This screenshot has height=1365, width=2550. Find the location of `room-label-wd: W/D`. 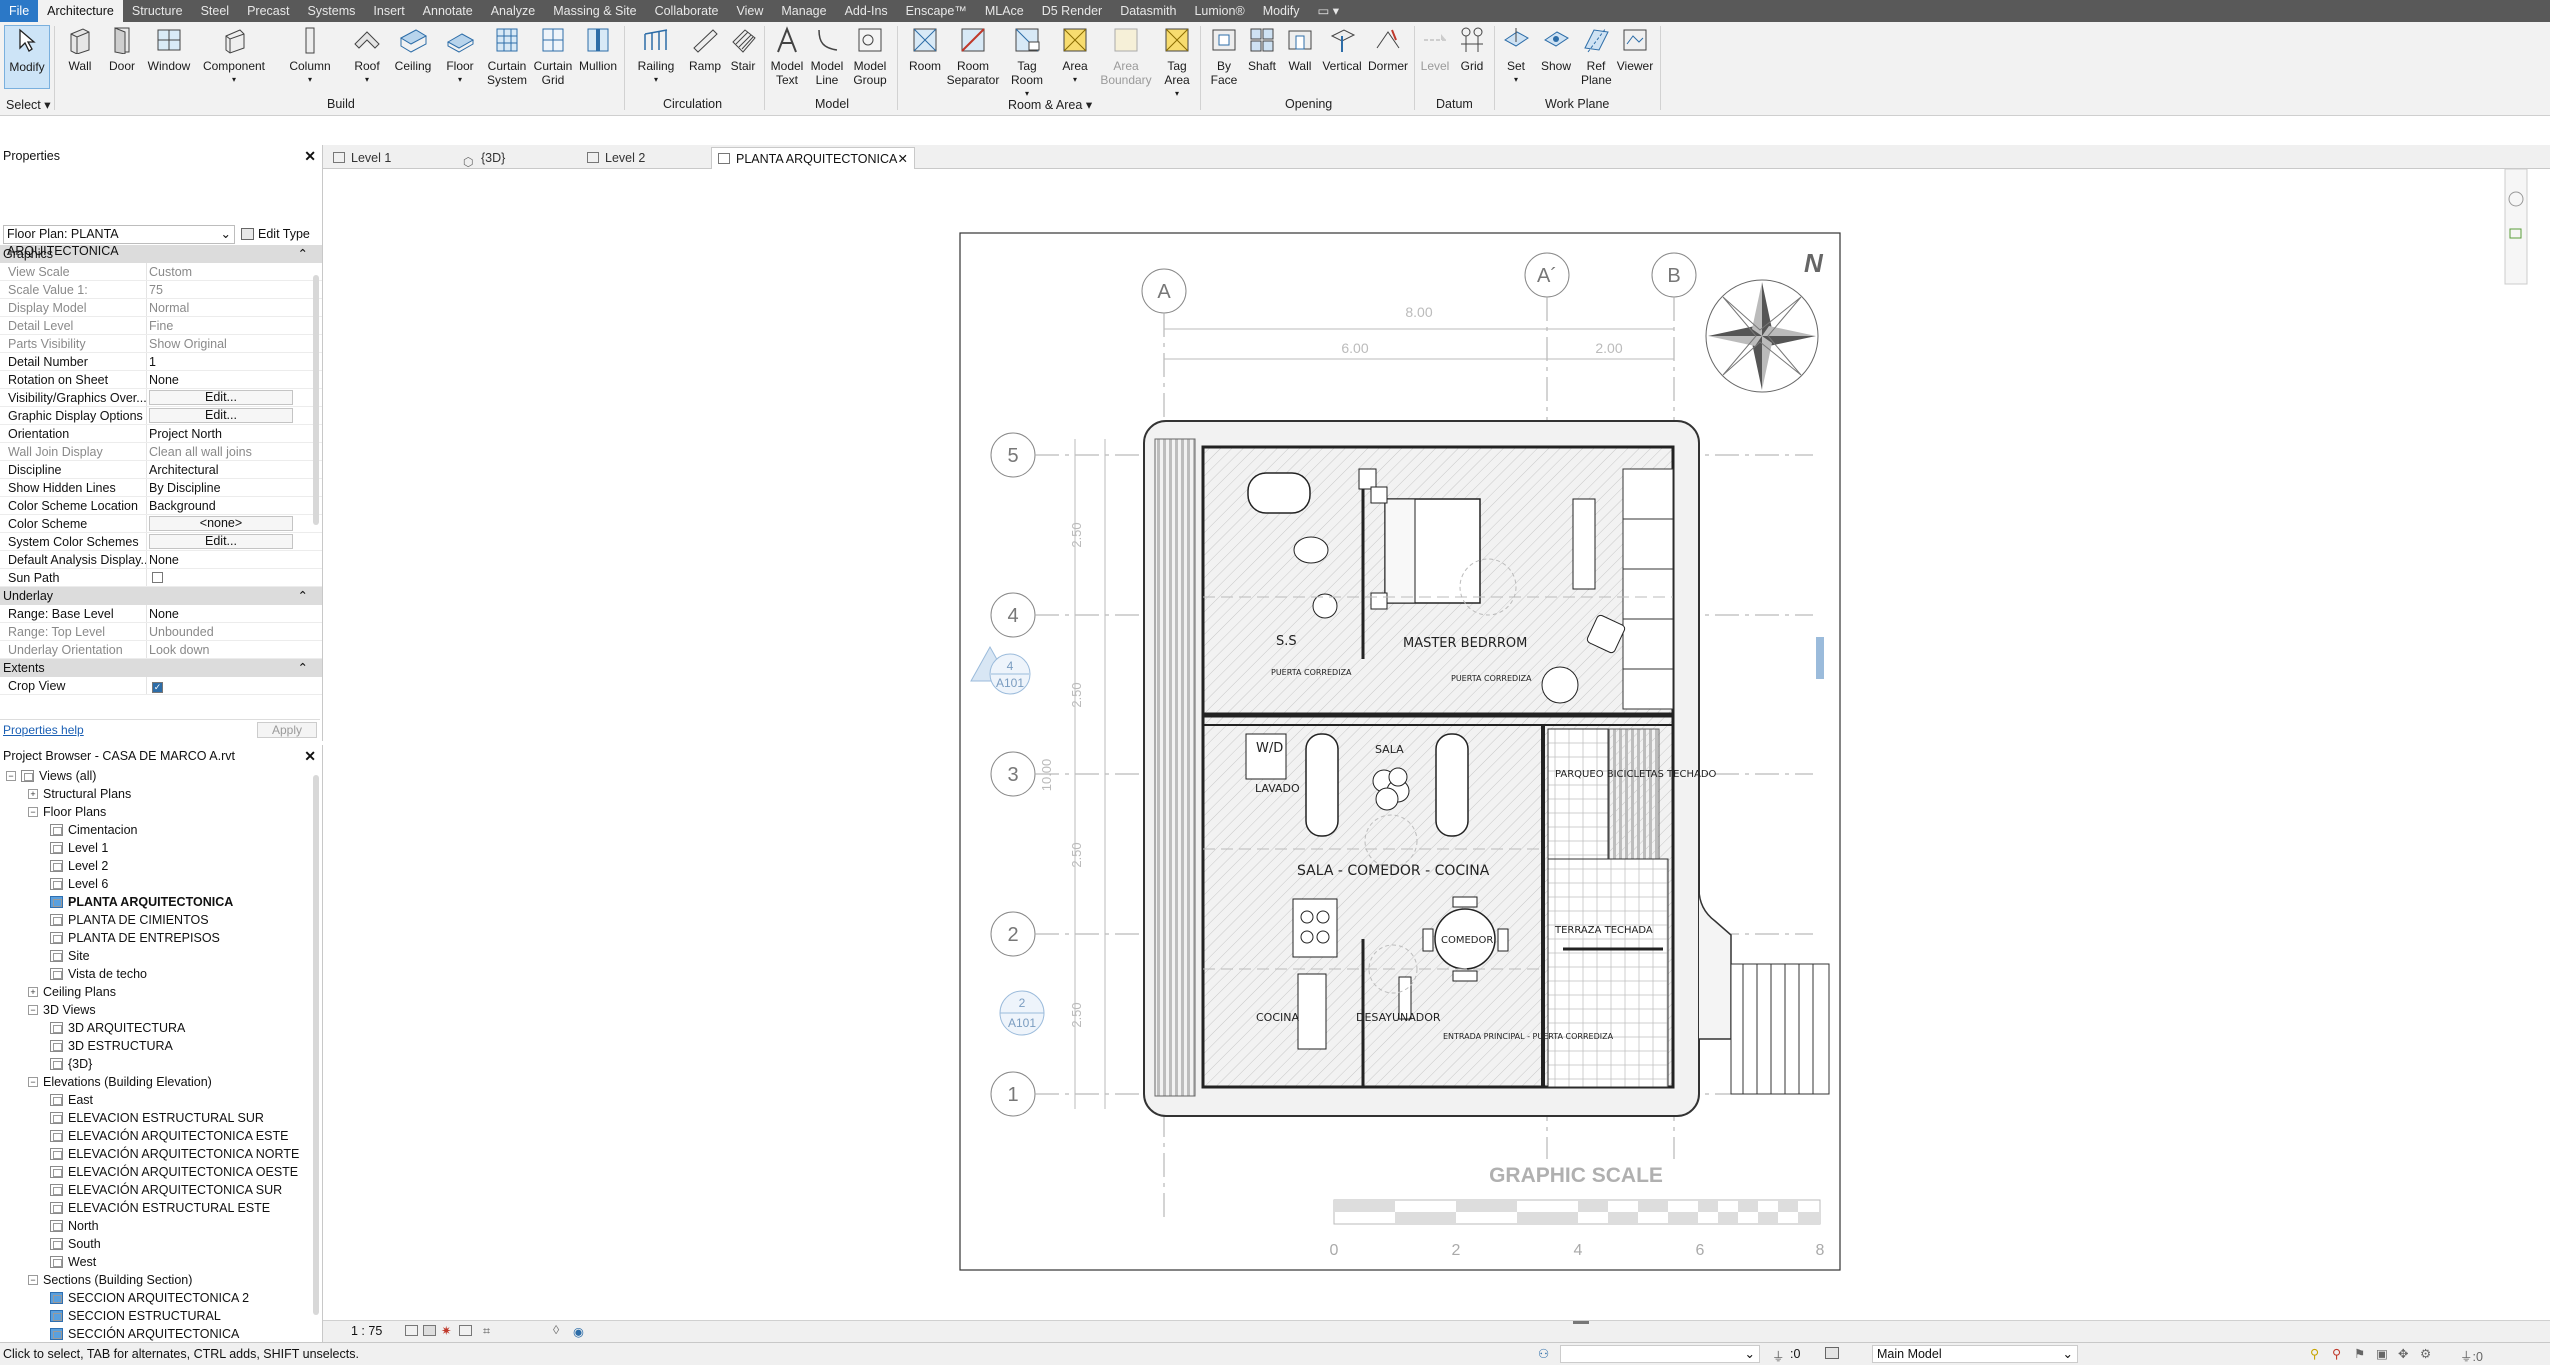

room-label-wd: W/D is located at coordinates (1269, 748).